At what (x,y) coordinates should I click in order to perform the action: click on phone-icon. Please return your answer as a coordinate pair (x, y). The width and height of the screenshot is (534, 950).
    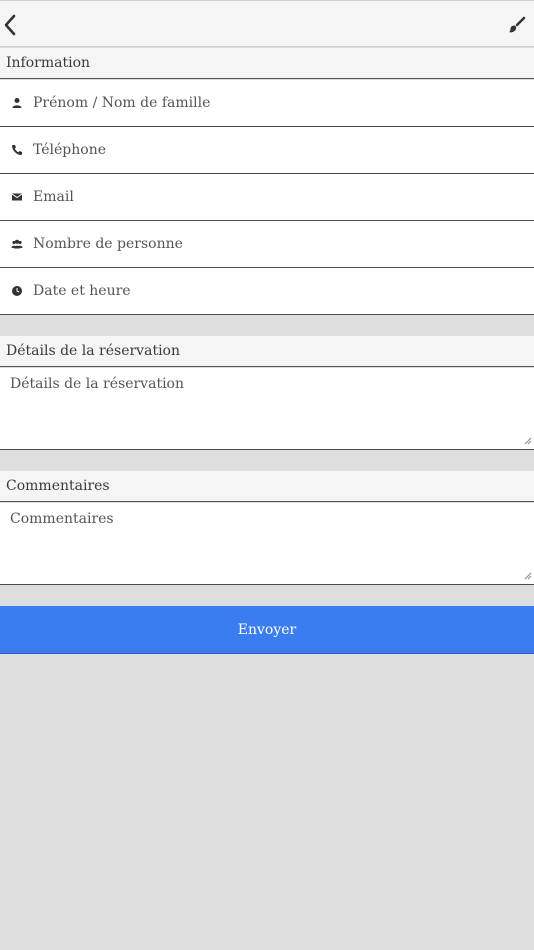
    Looking at the image, I should click on (17, 150).